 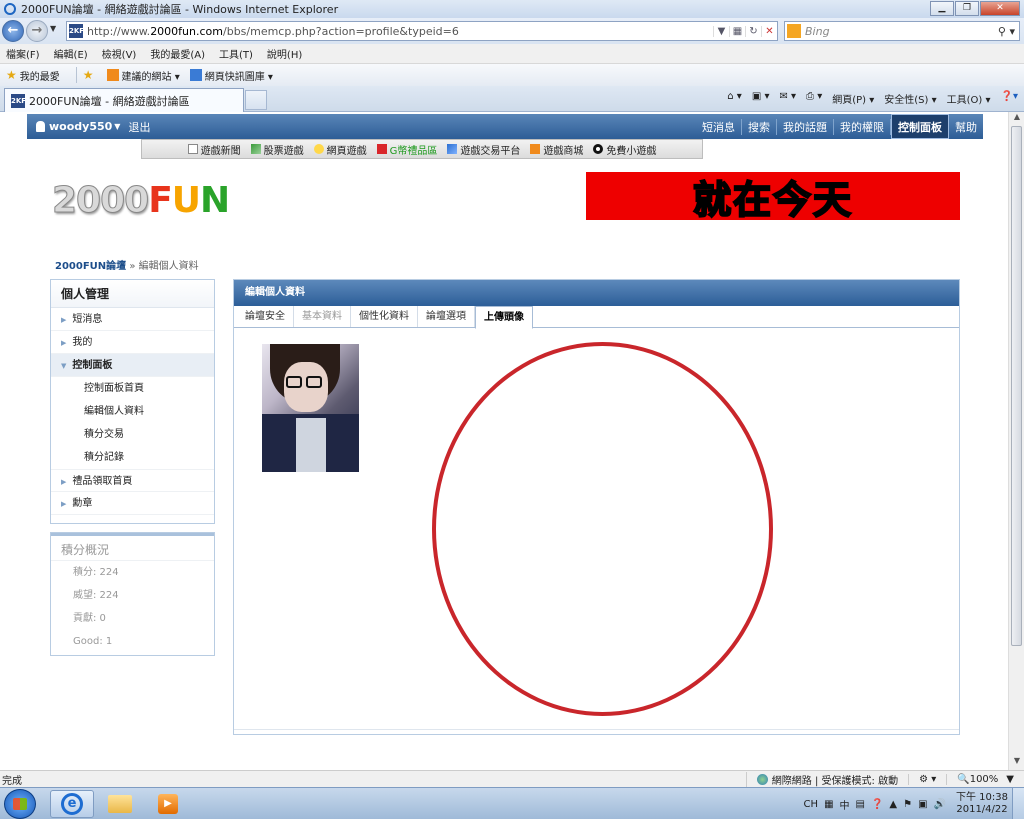 What do you see at coordinates (985, 779) in the screenshot?
I see `zoom-control: 🔍 100% ▼` at bounding box center [985, 779].